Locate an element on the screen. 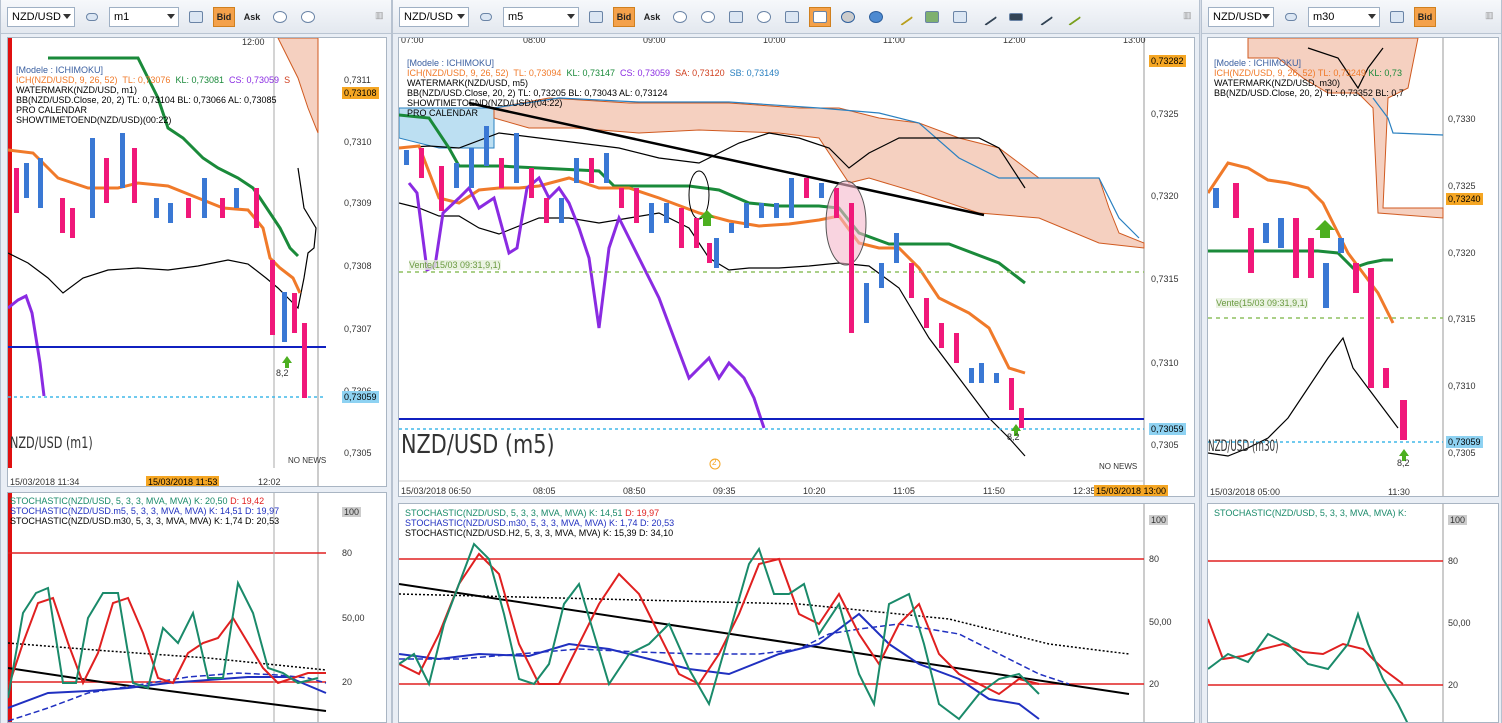  time-label-bottom: 08:05 is located at coordinates (544, 491).